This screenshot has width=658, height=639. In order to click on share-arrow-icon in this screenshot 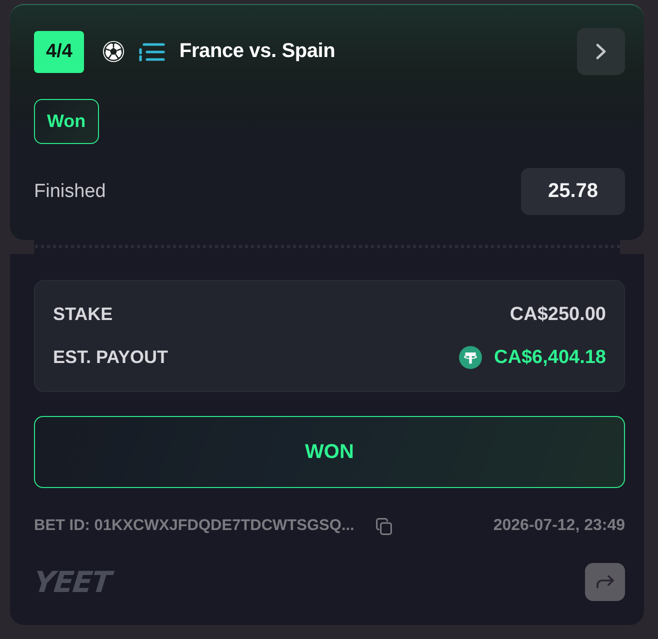, I will do `click(605, 582)`.